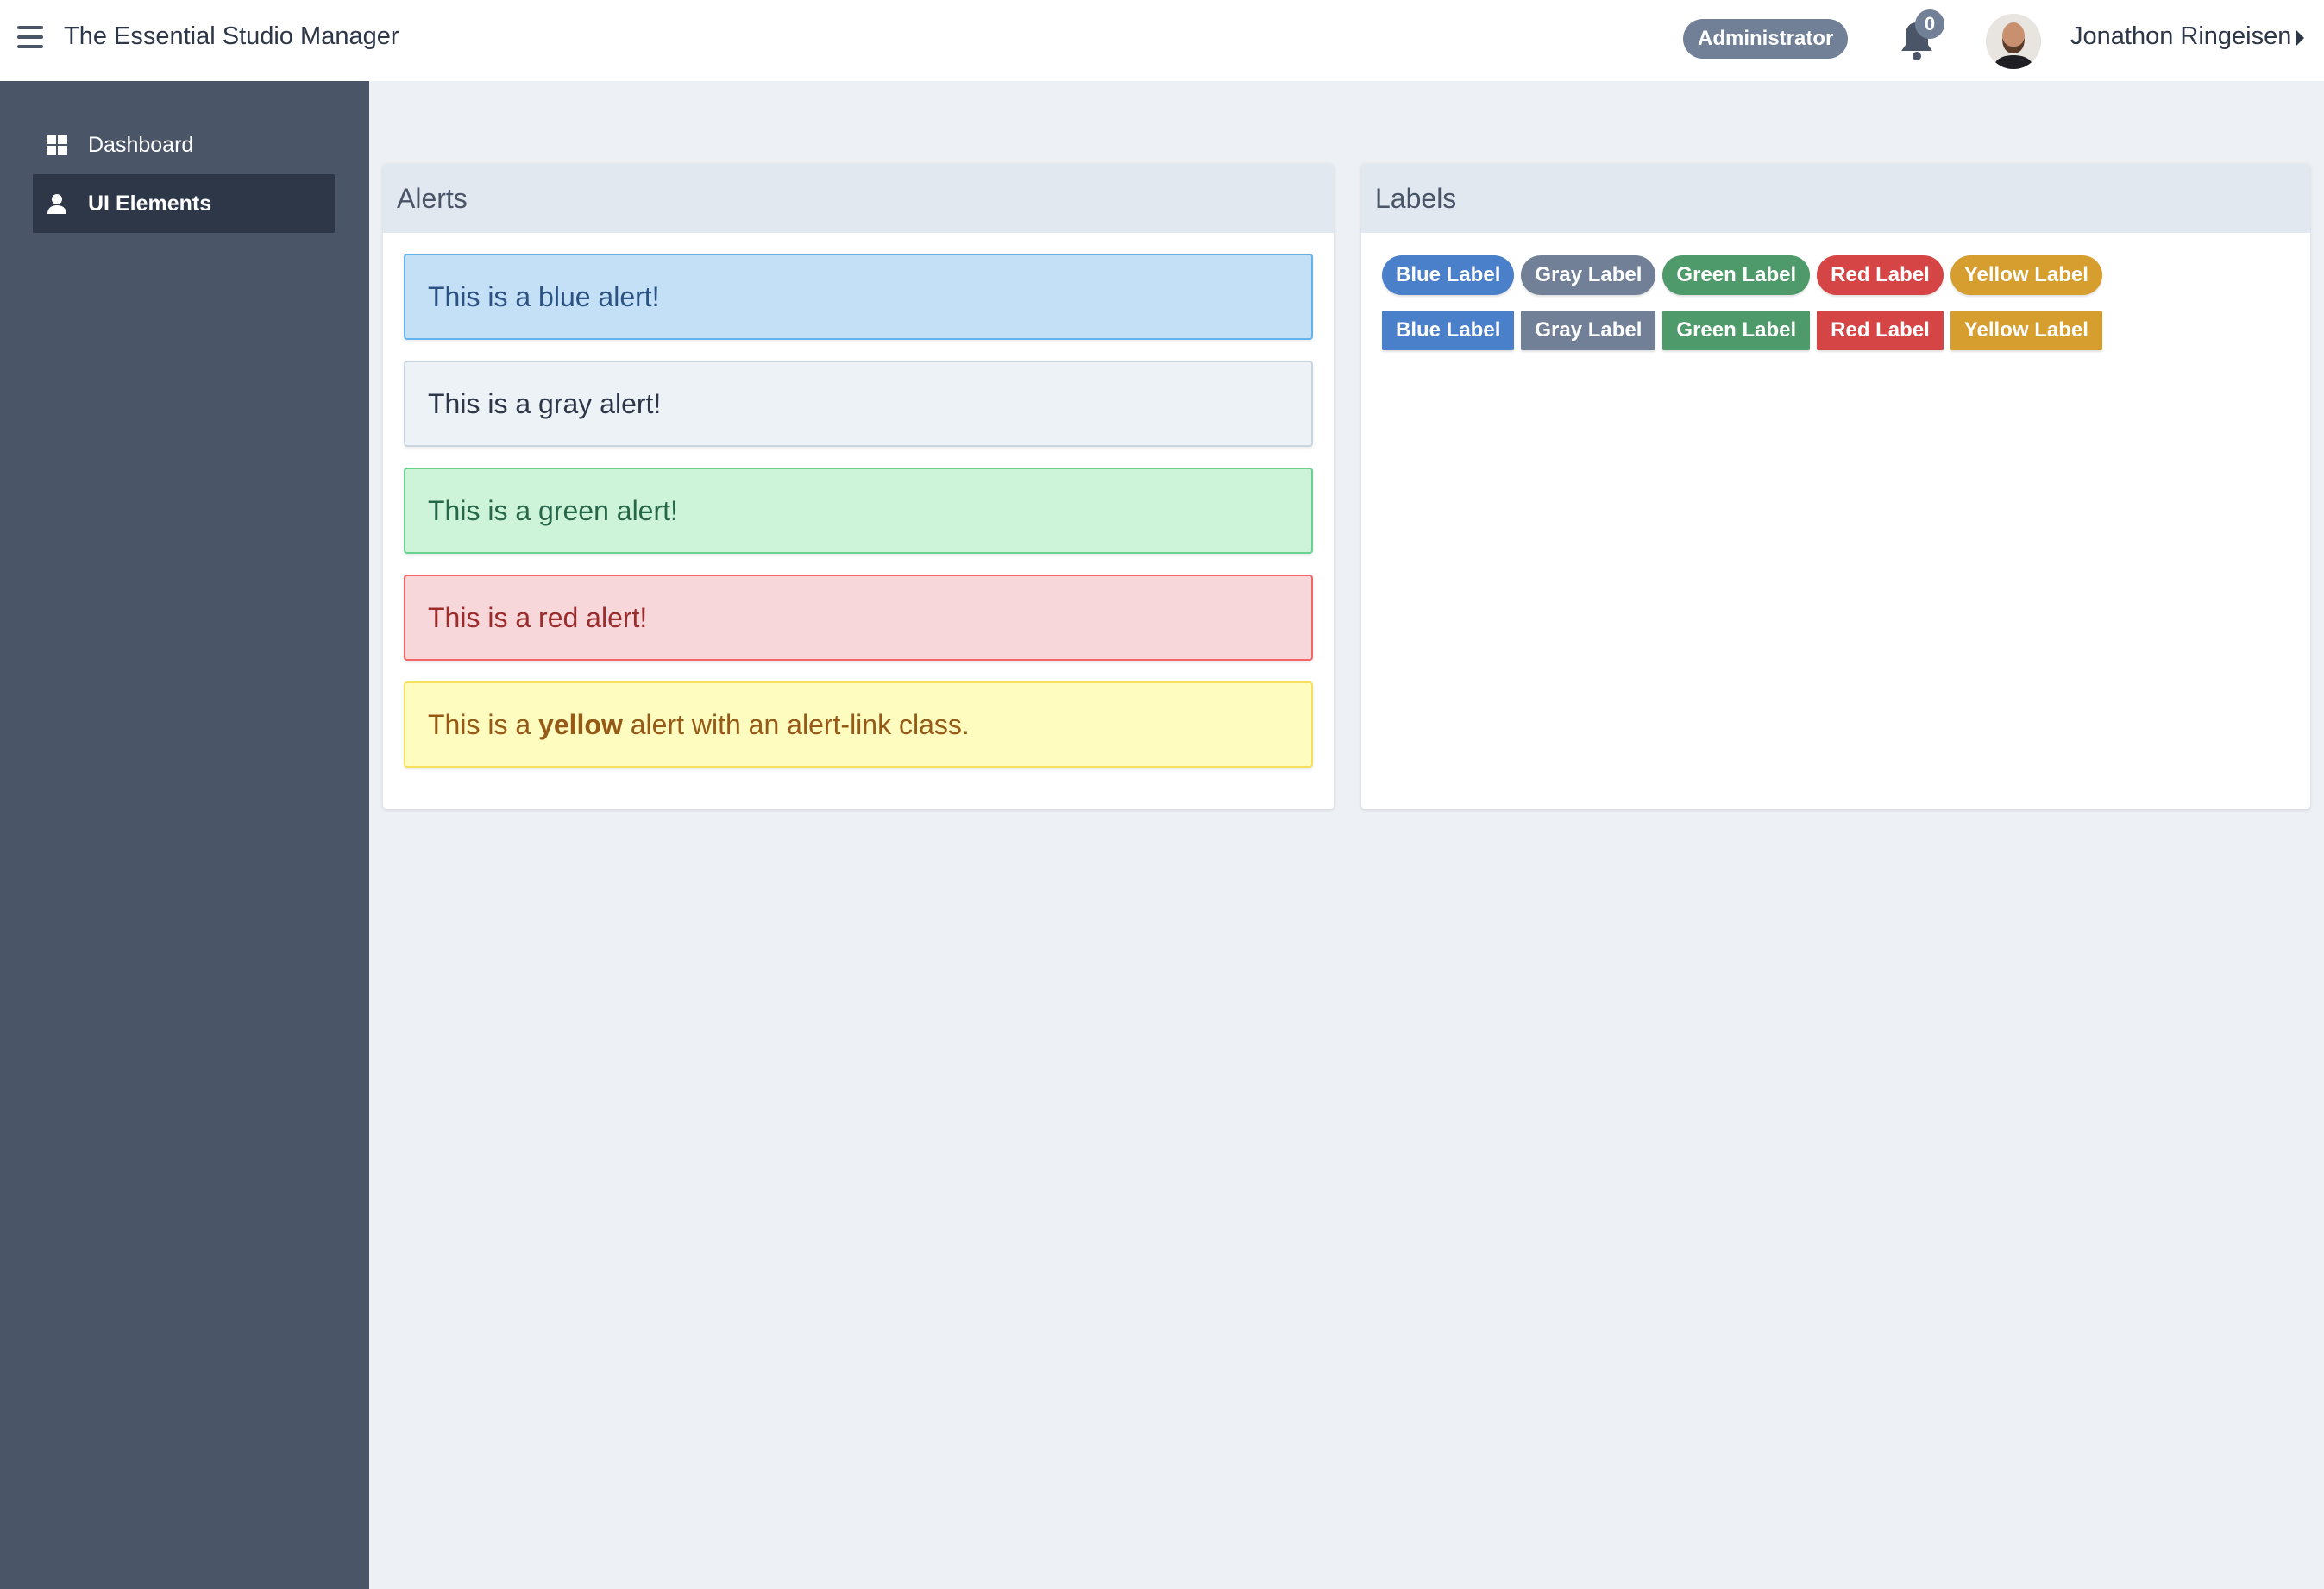  What do you see at coordinates (2014, 42) in the screenshot?
I see `avatar` at bounding box center [2014, 42].